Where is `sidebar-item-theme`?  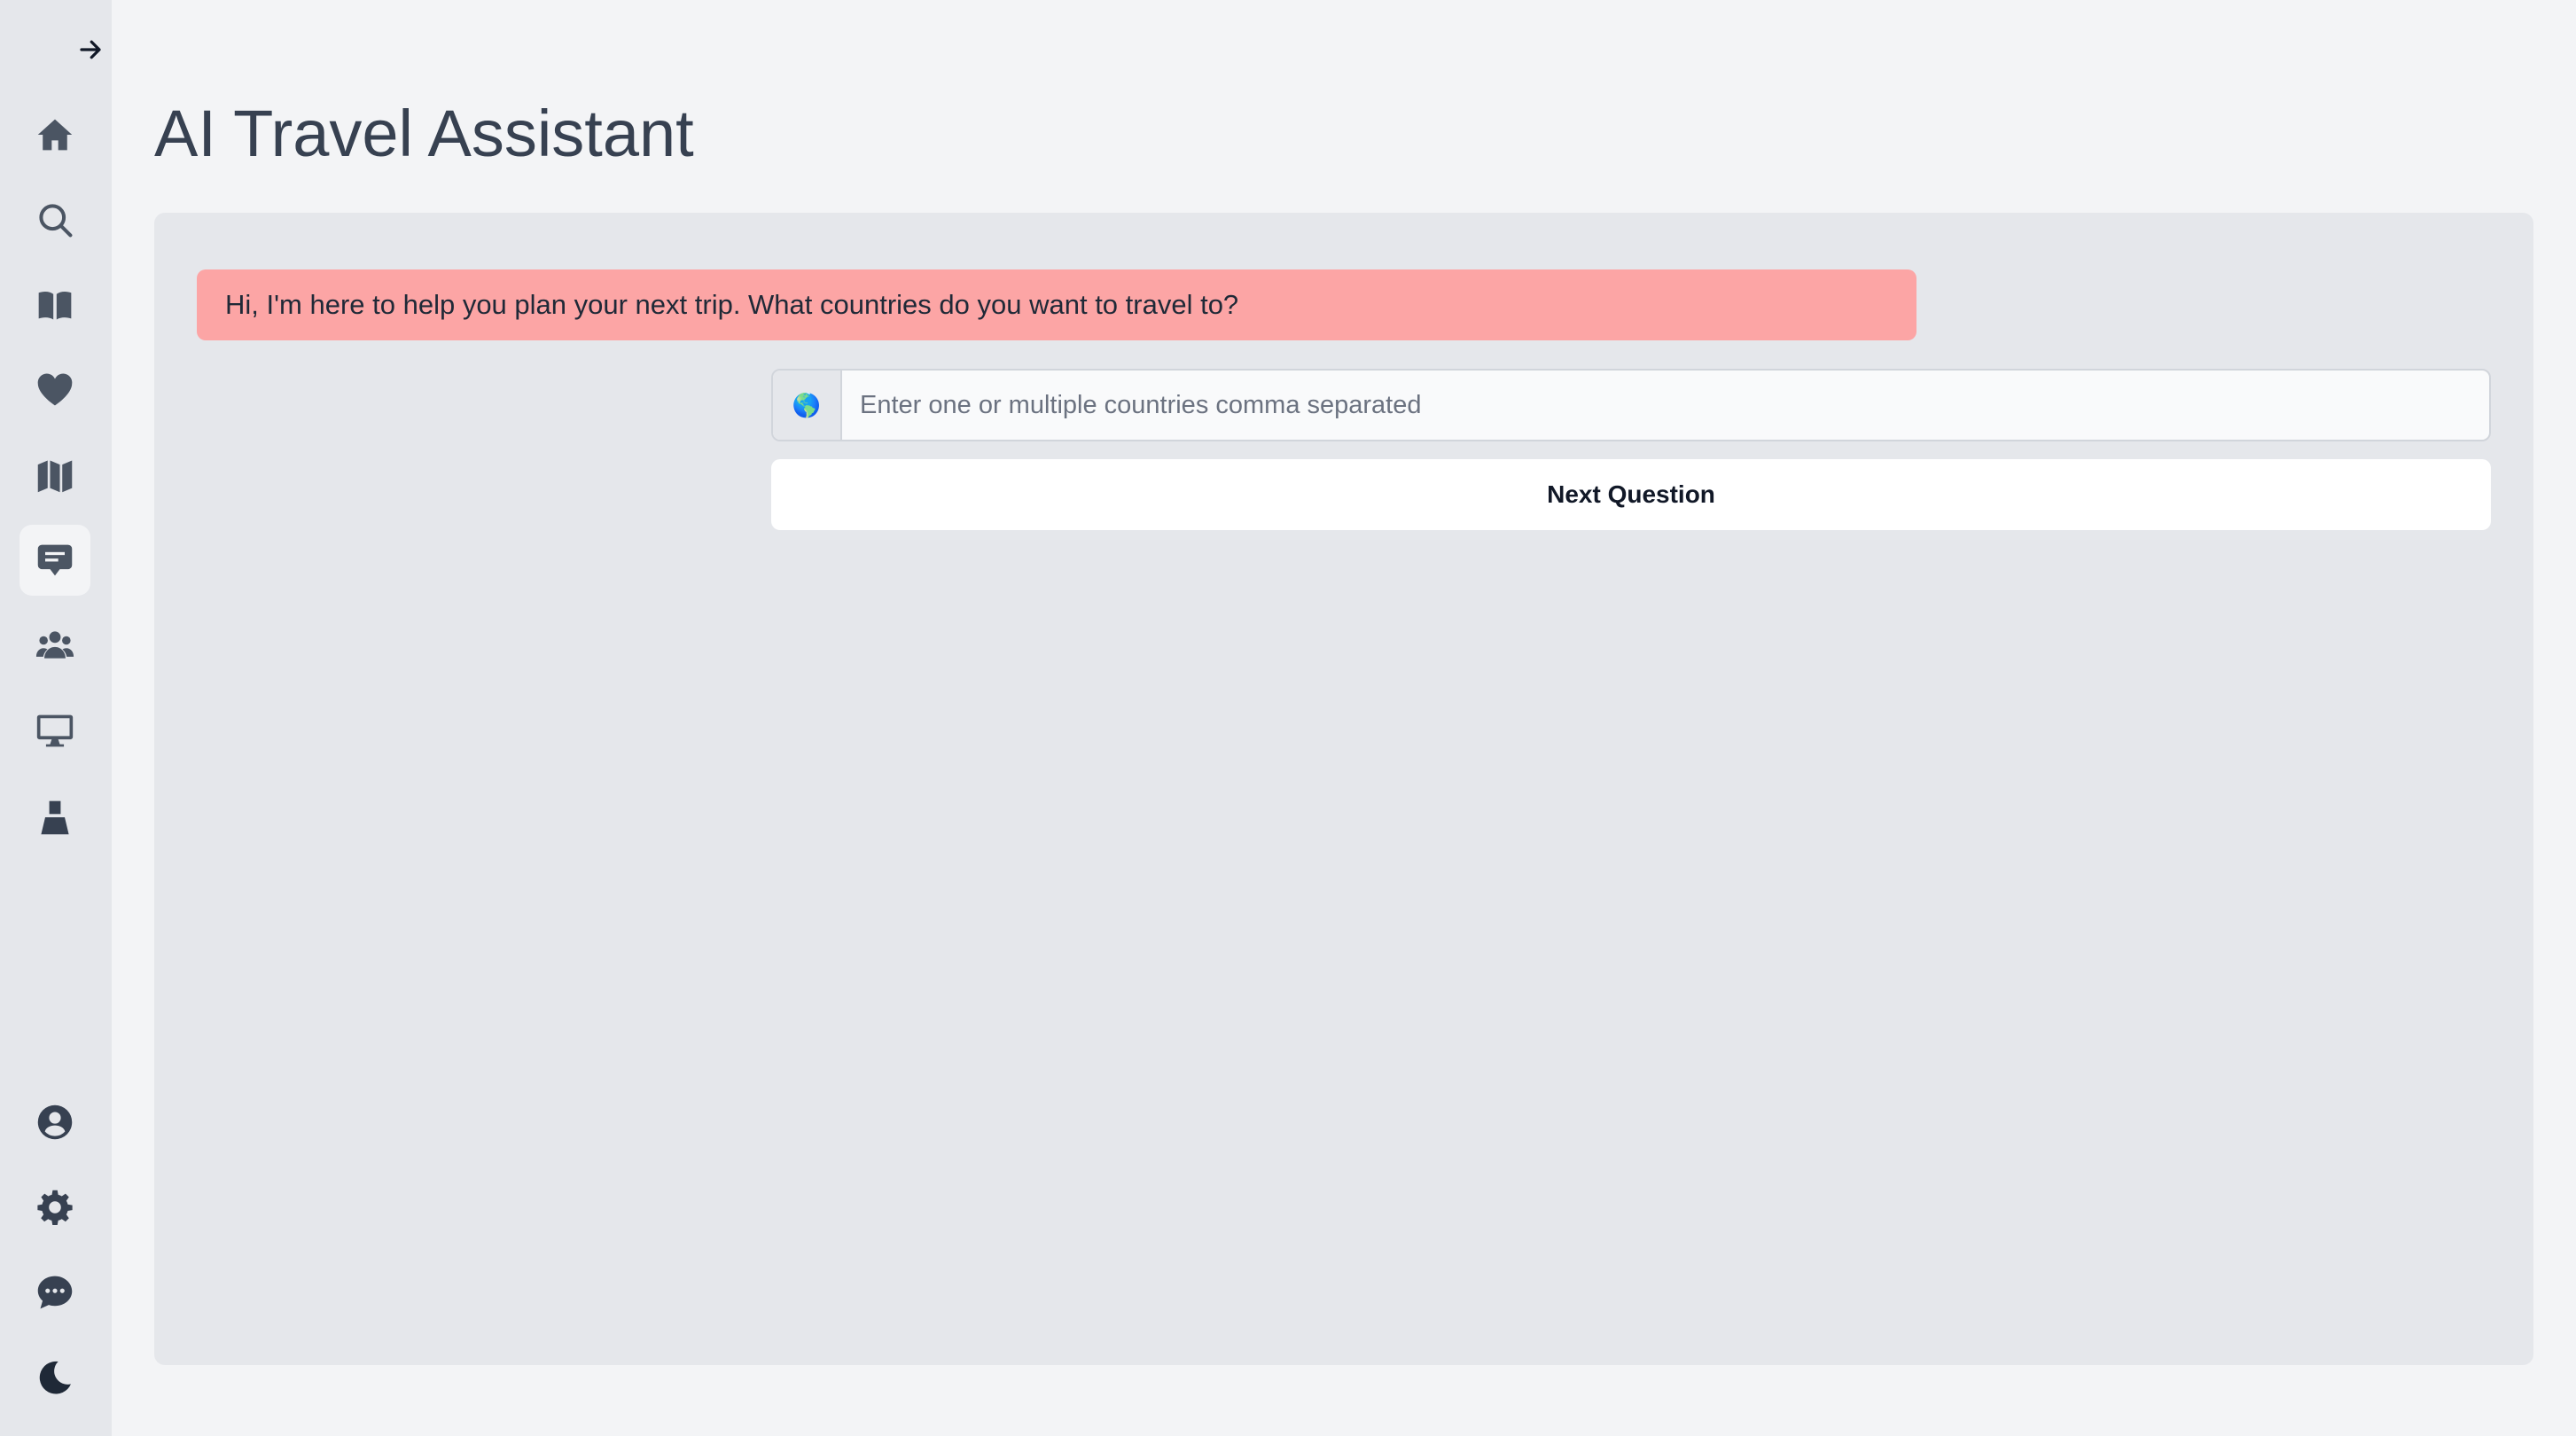 sidebar-item-theme is located at coordinates (55, 1377).